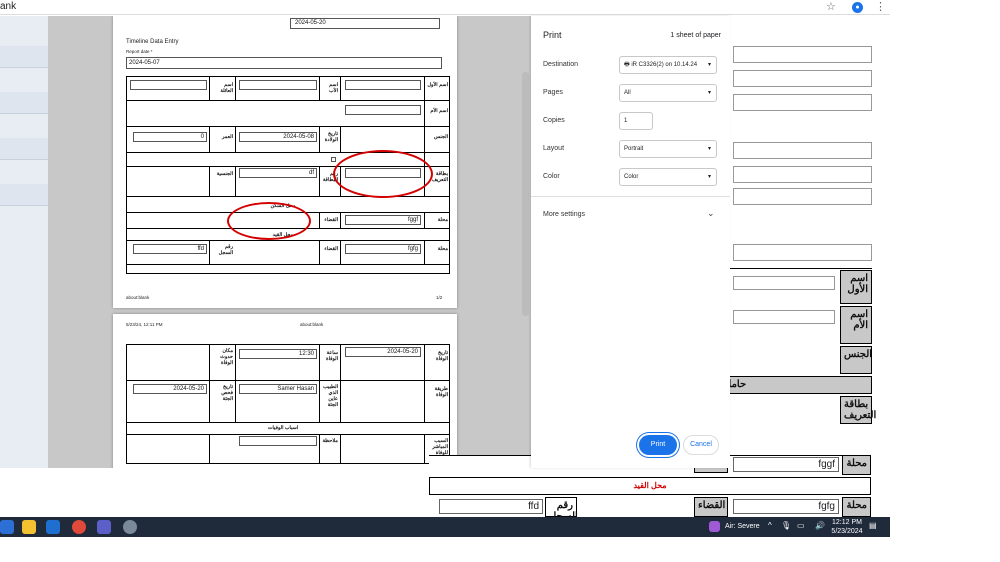 This screenshot has height=562, width=1000. What do you see at coordinates (856, 360) in the screenshot?
I see `bg-label-gender: الجنس` at bounding box center [856, 360].